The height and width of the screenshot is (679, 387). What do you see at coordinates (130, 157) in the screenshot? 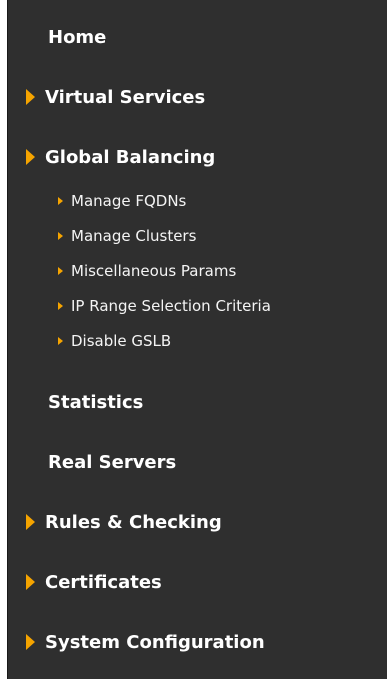
I see `nav-label-global-balancing: Global Balancing` at bounding box center [130, 157].